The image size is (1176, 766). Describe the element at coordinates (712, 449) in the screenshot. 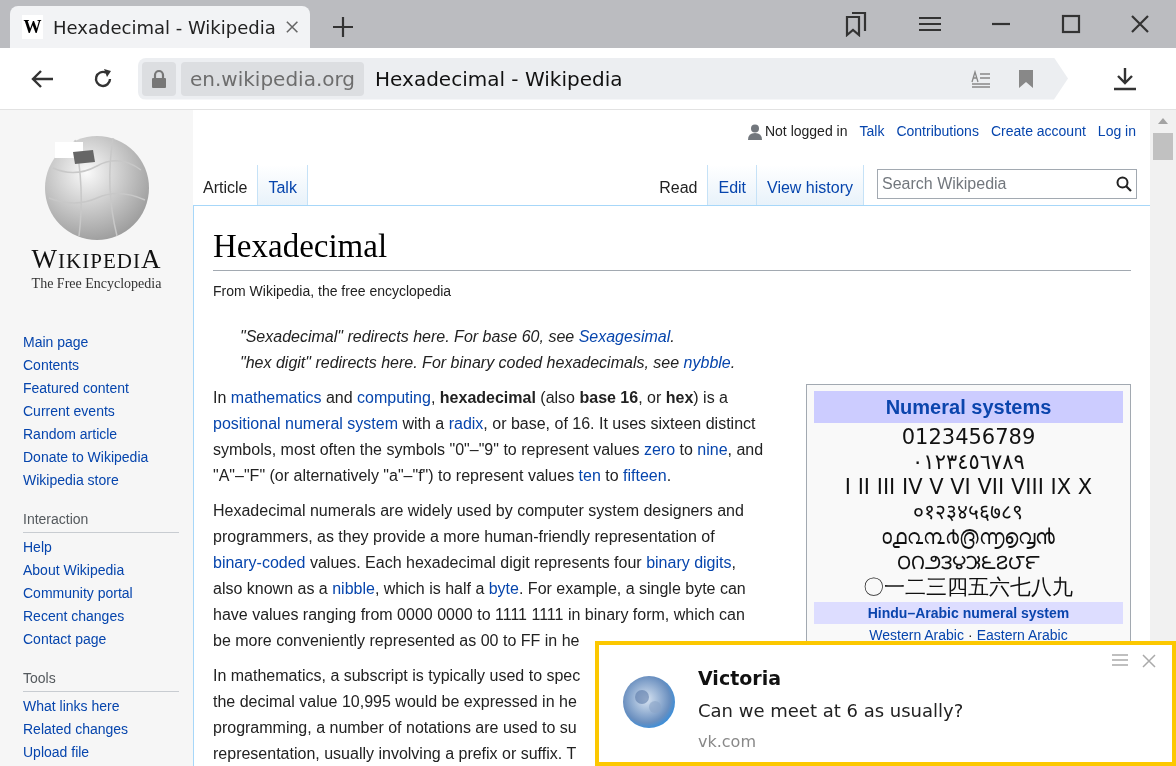

I see `link: nine` at that location.